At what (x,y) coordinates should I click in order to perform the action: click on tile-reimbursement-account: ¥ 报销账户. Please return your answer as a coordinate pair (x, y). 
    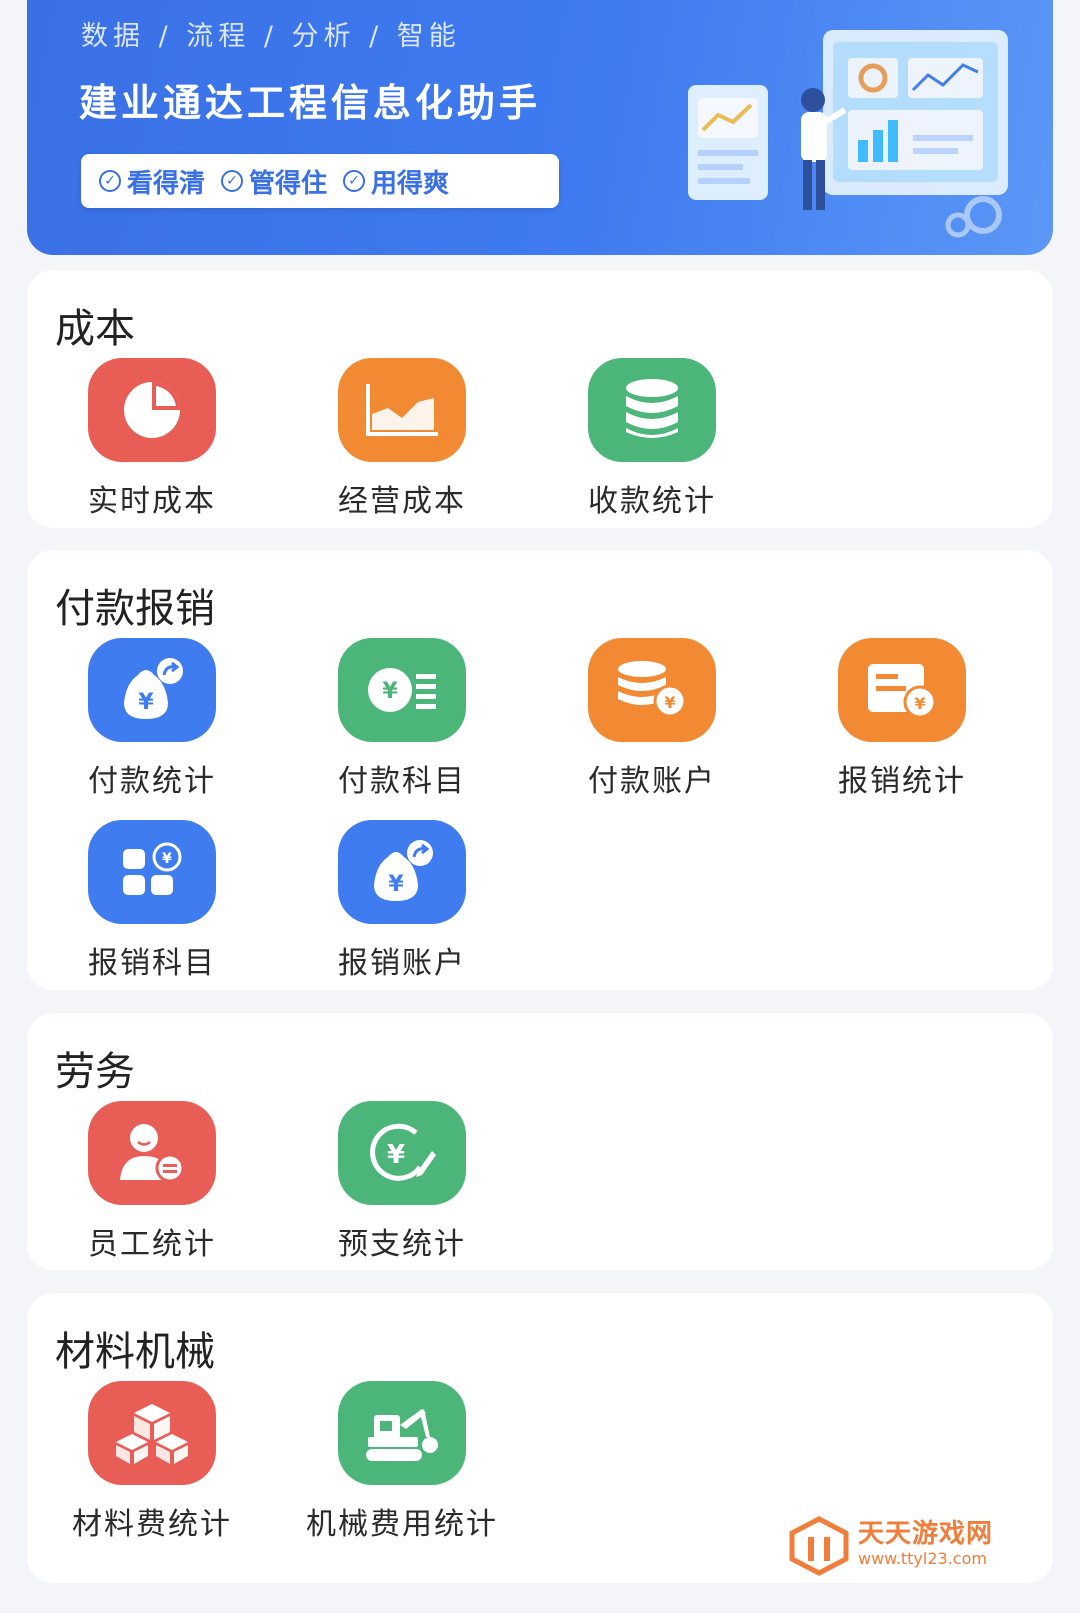
    Looking at the image, I should click on (402, 900).